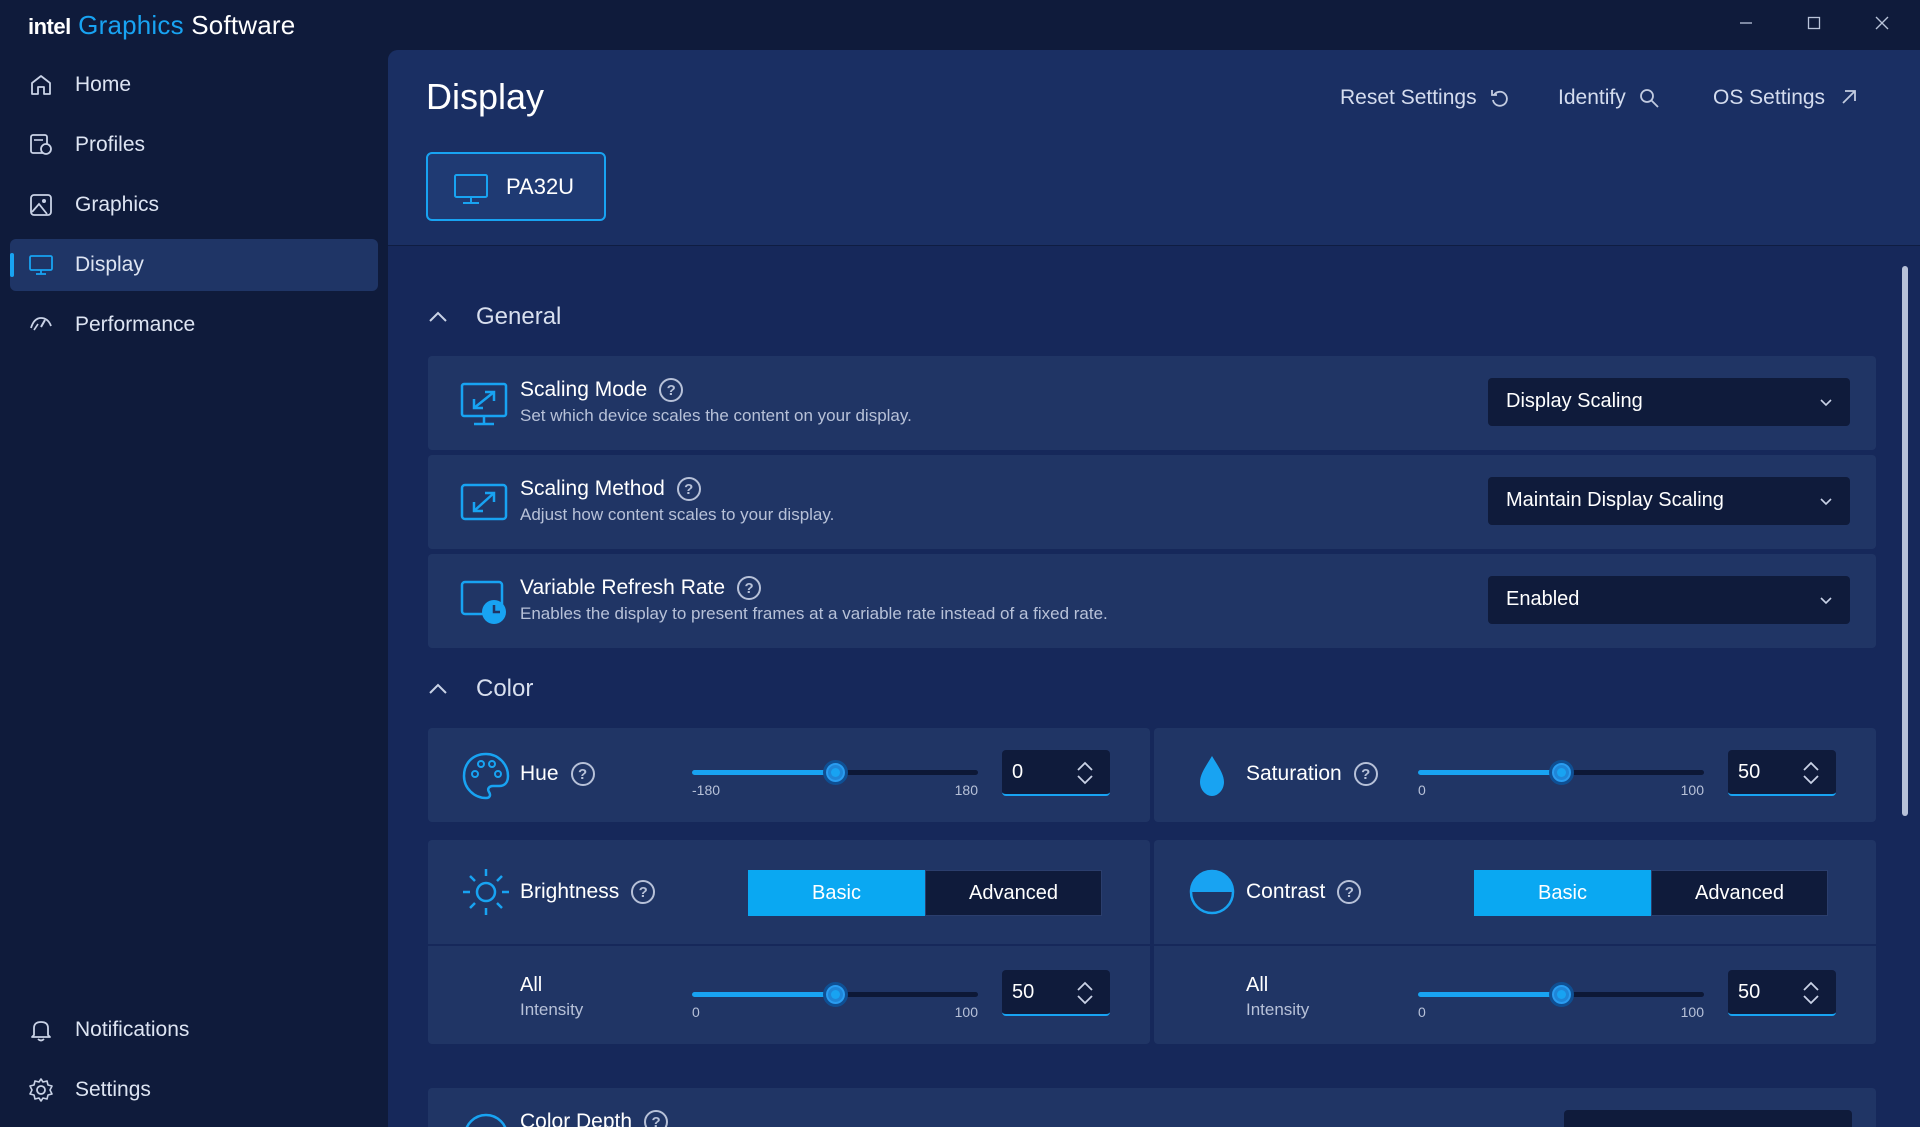  What do you see at coordinates (194, 145) in the screenshot?
I see `sidebar-item-profiles: Profiles` at bounding box center [194, 145].